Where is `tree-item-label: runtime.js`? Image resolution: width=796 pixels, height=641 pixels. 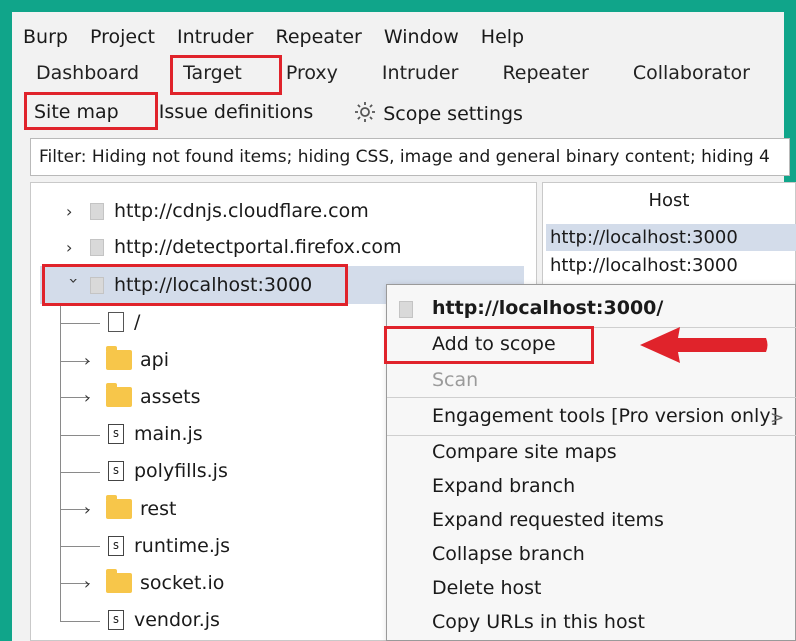 tree-item-label: runtime.js is located at coordinates (182, 546).